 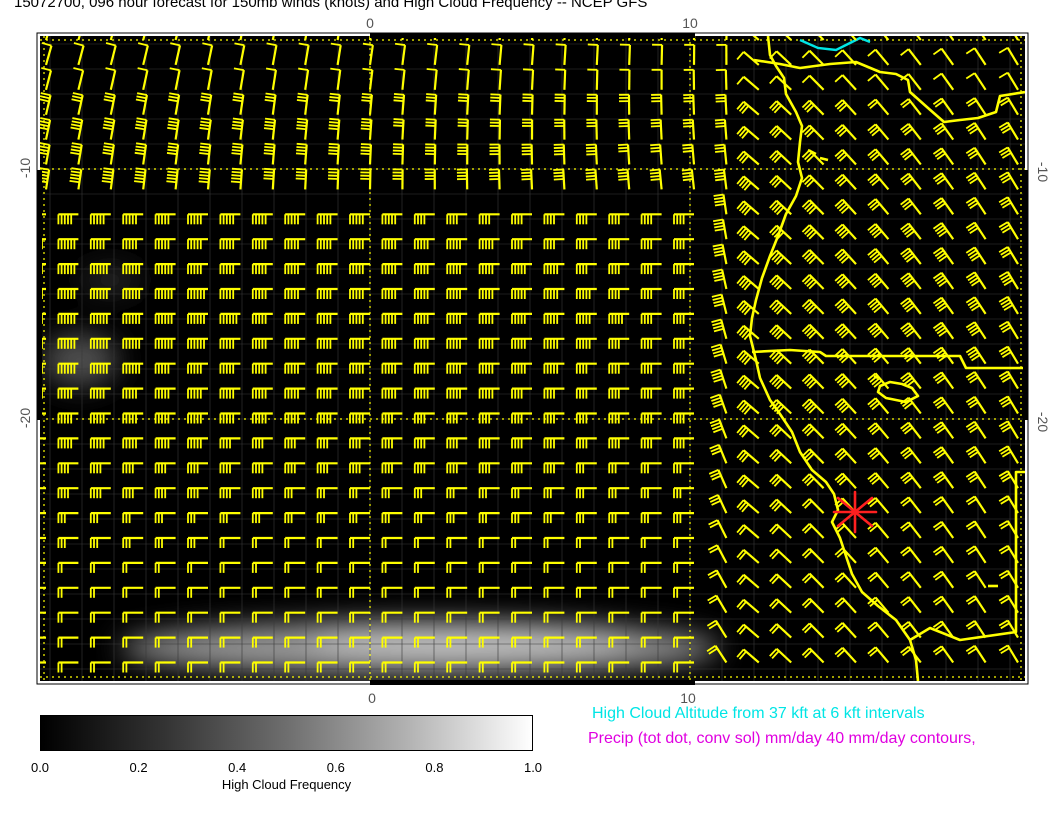 I want to click on colorbar-tick: 0.2, so click(x=138, y=767).